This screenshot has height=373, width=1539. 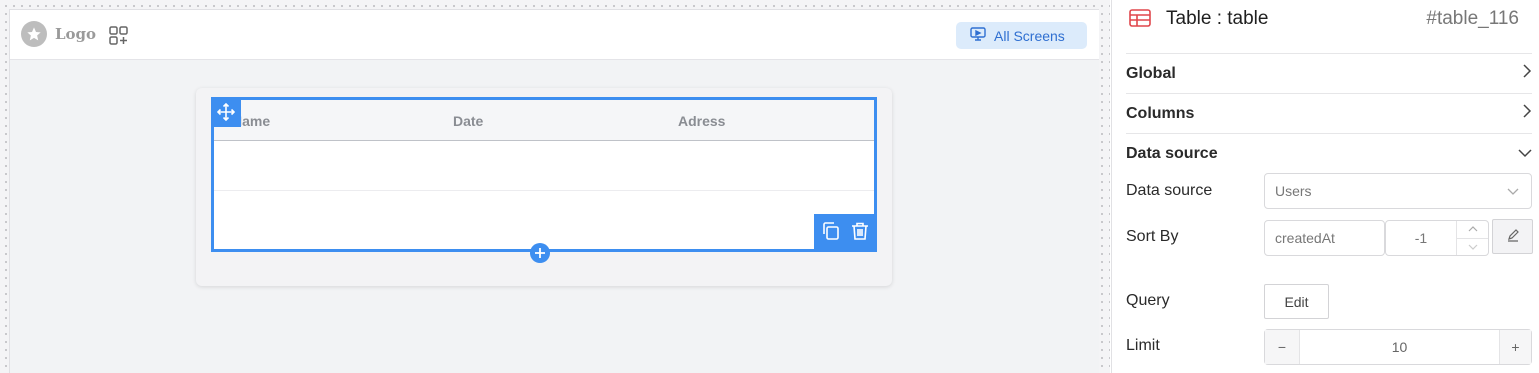 What do you see at coordinates (1472, 230) in the screenshot?
I see `chevron-up-icon` at bounding box center [1472, 230].